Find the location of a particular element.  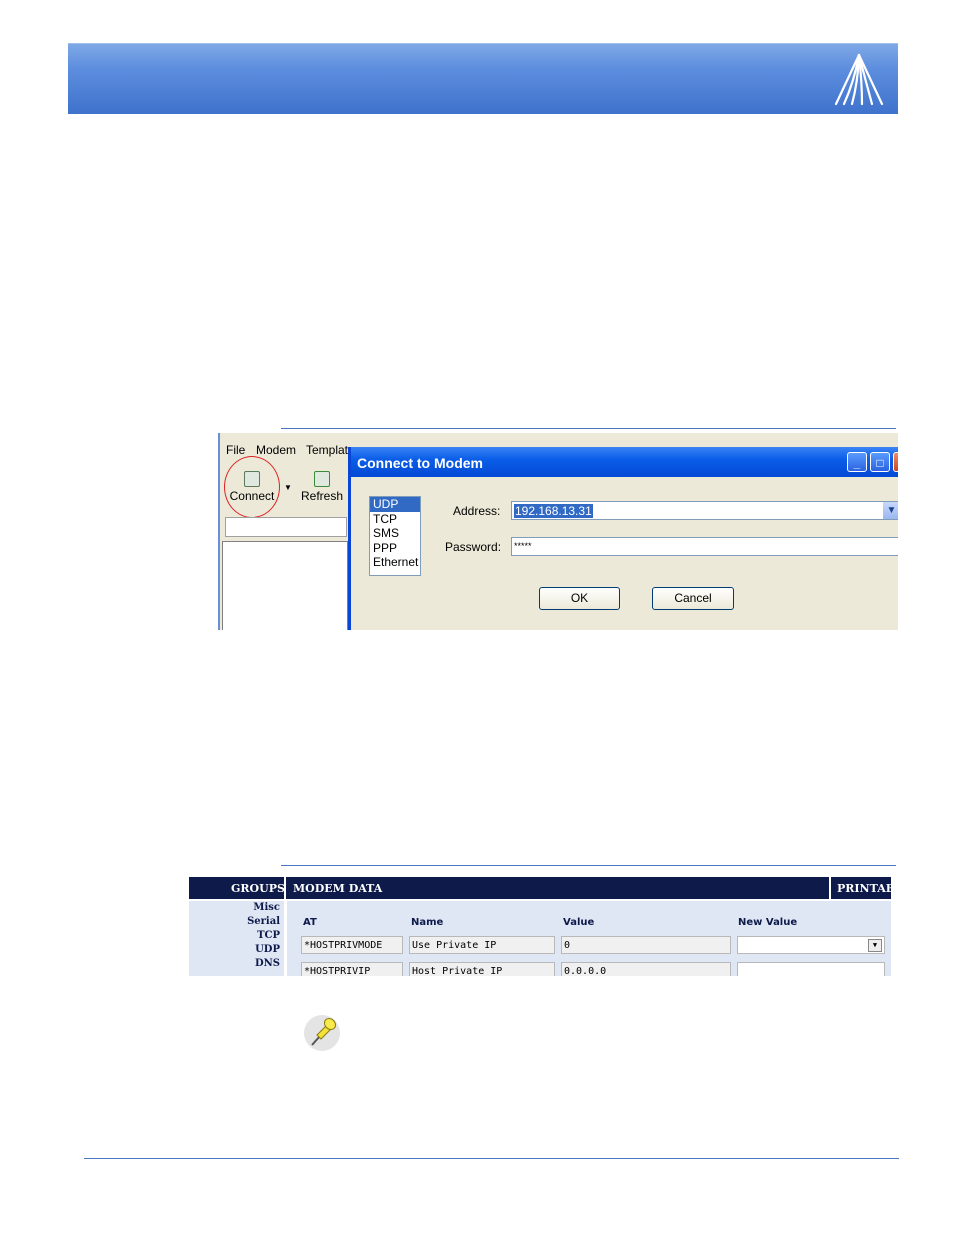

menu-file: File is located at coordinates (235, 450).